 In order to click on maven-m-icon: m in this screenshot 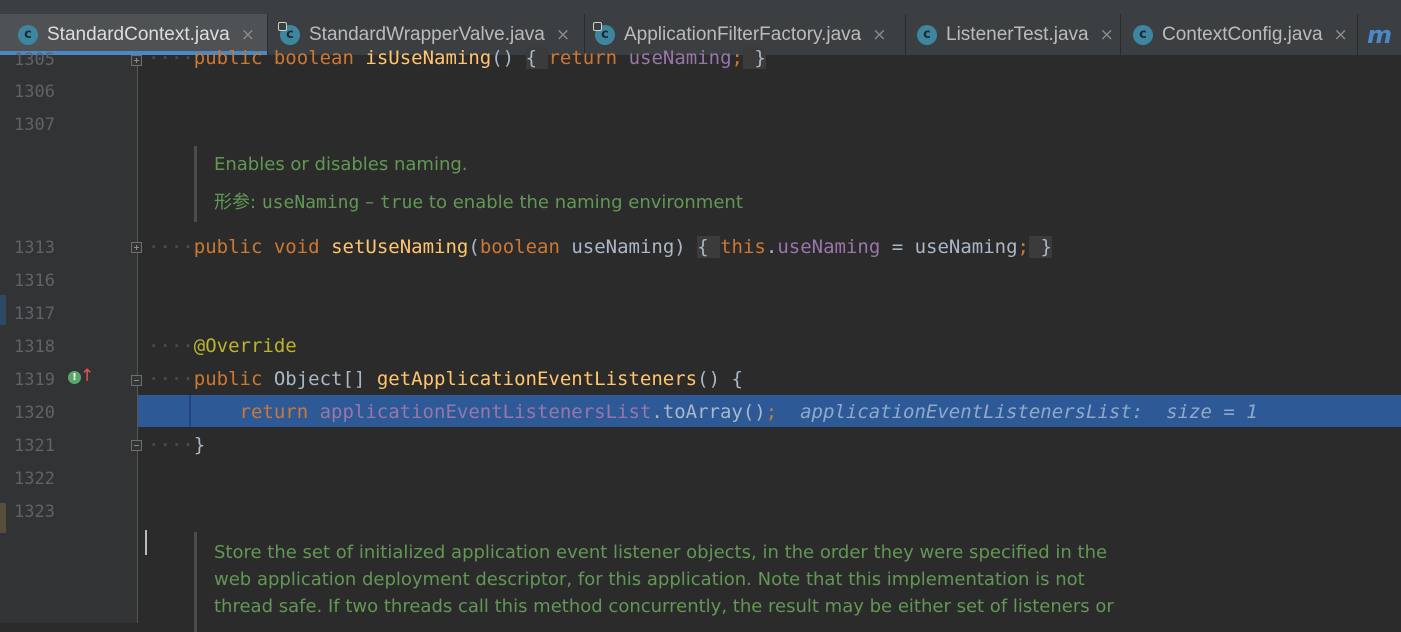, I will do `click(1380, 34)`.